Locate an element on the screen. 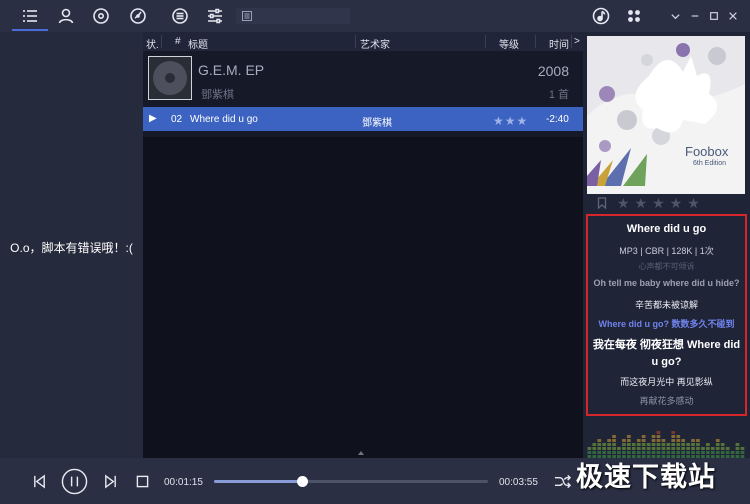 The image size is (750, 504). cover-title-text: Foobox is located at coordinates (707, 151).